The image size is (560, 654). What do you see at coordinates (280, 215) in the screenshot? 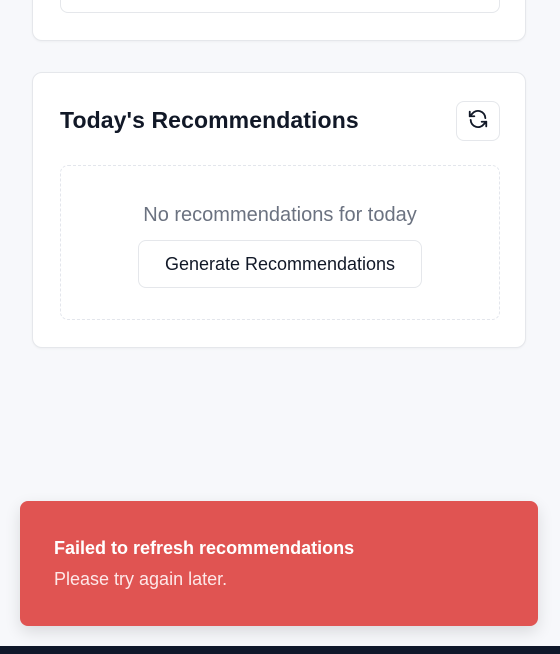
I see `empty-state-message: No recommendations for today` at bounding box center [280, 215].